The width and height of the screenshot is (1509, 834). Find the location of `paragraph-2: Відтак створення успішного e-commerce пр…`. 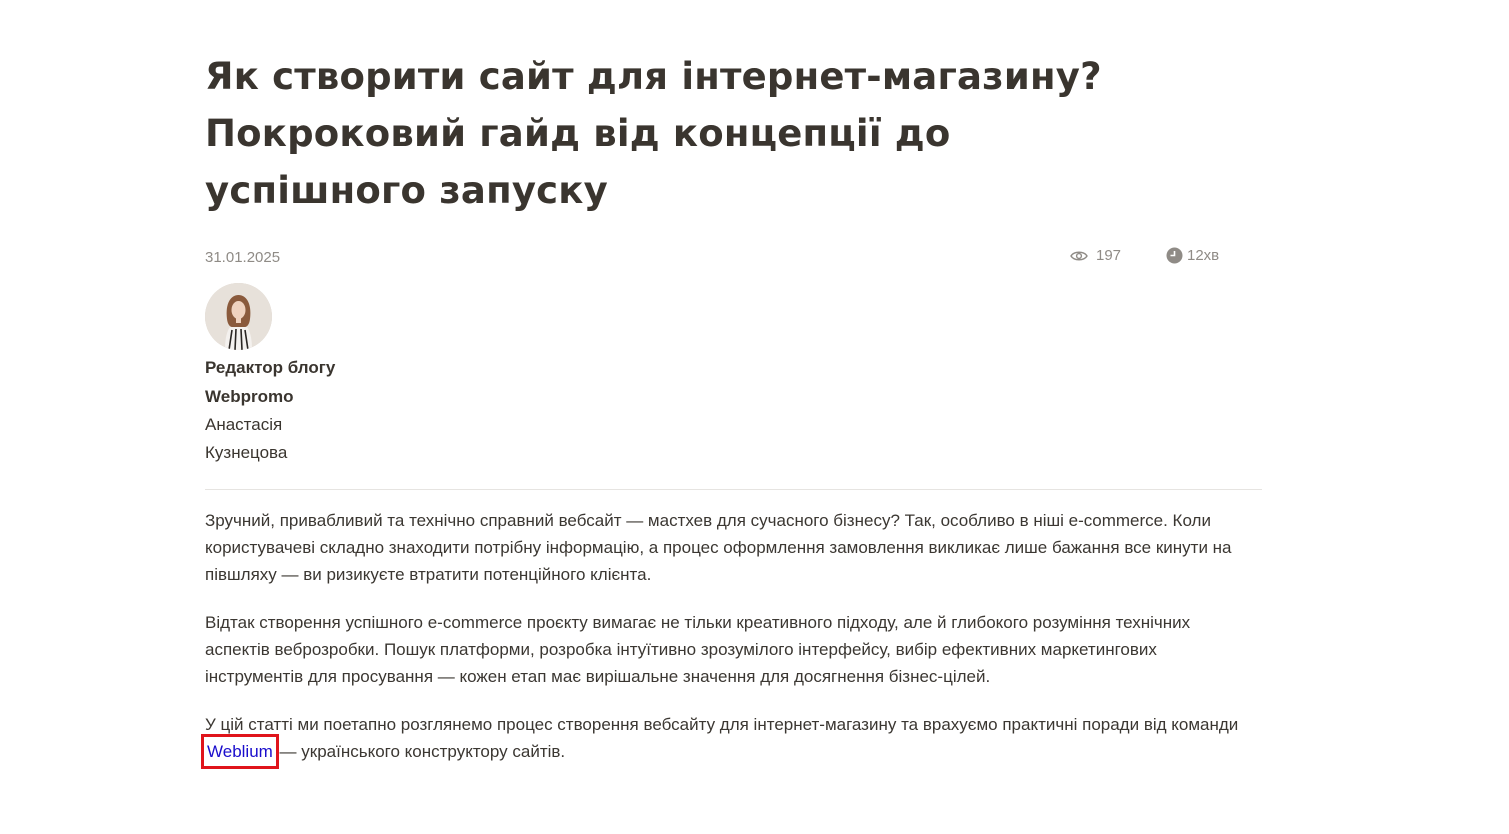

paragraph-2: Відтак створення успішного e-commerce пр… is located at coordinates (698, 649).